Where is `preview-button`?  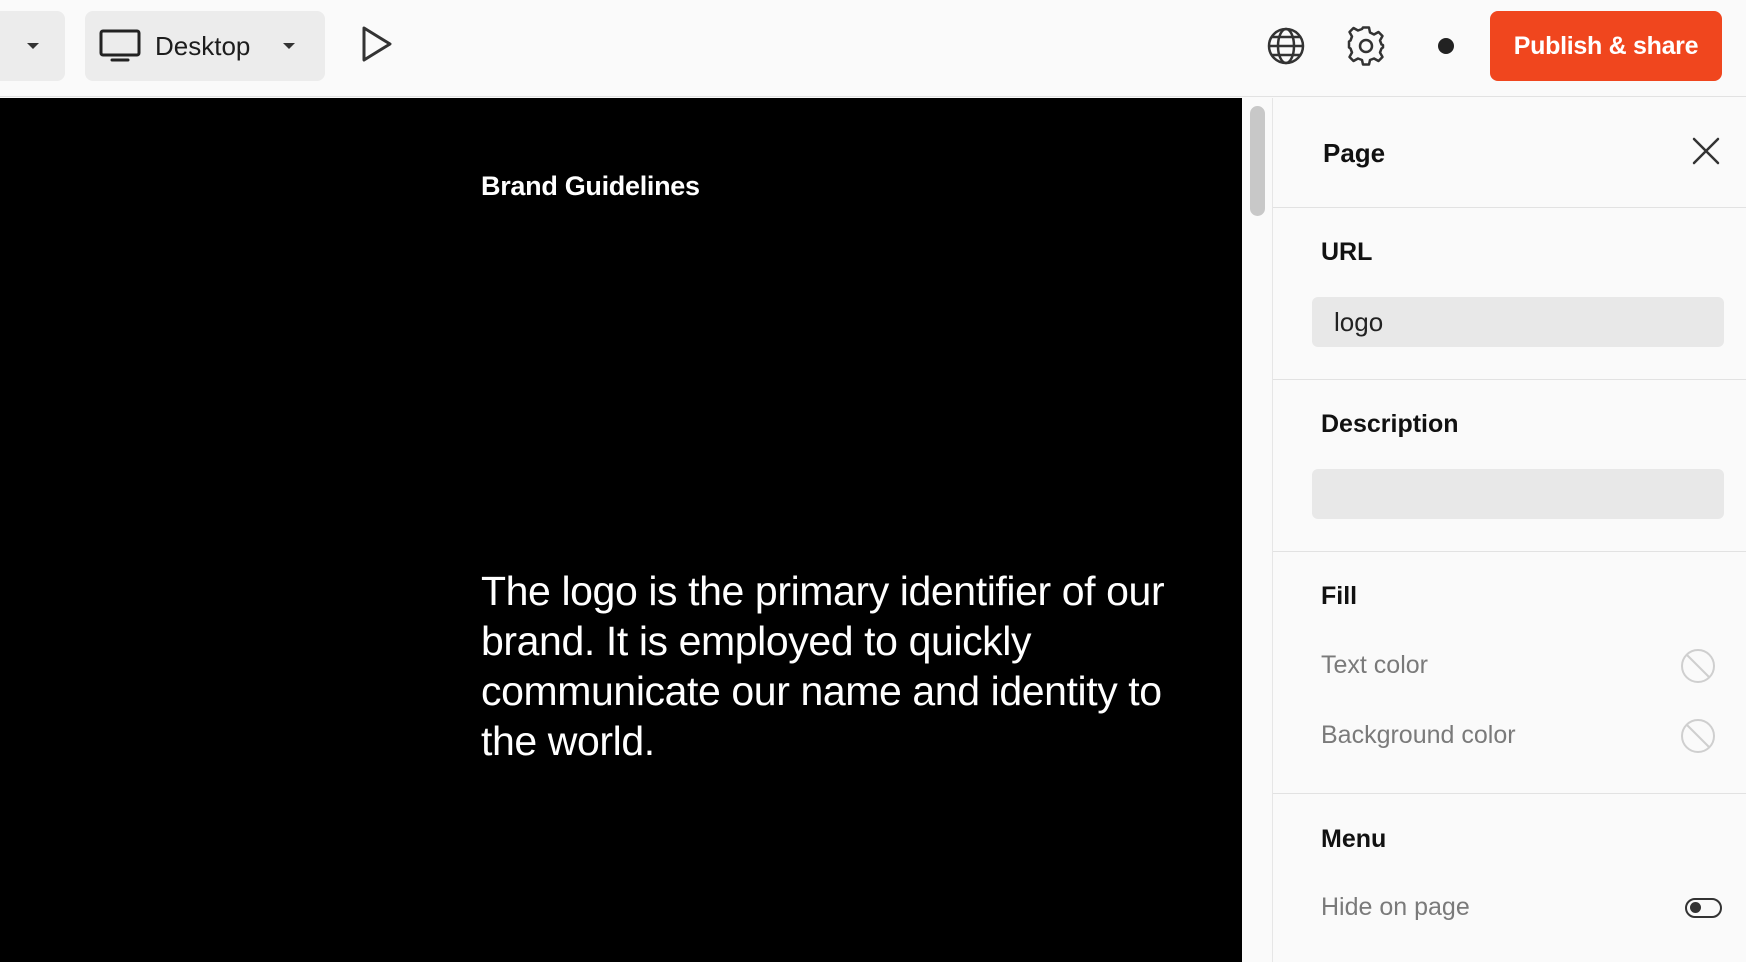
preview-button is located at coordinates (377, 46).